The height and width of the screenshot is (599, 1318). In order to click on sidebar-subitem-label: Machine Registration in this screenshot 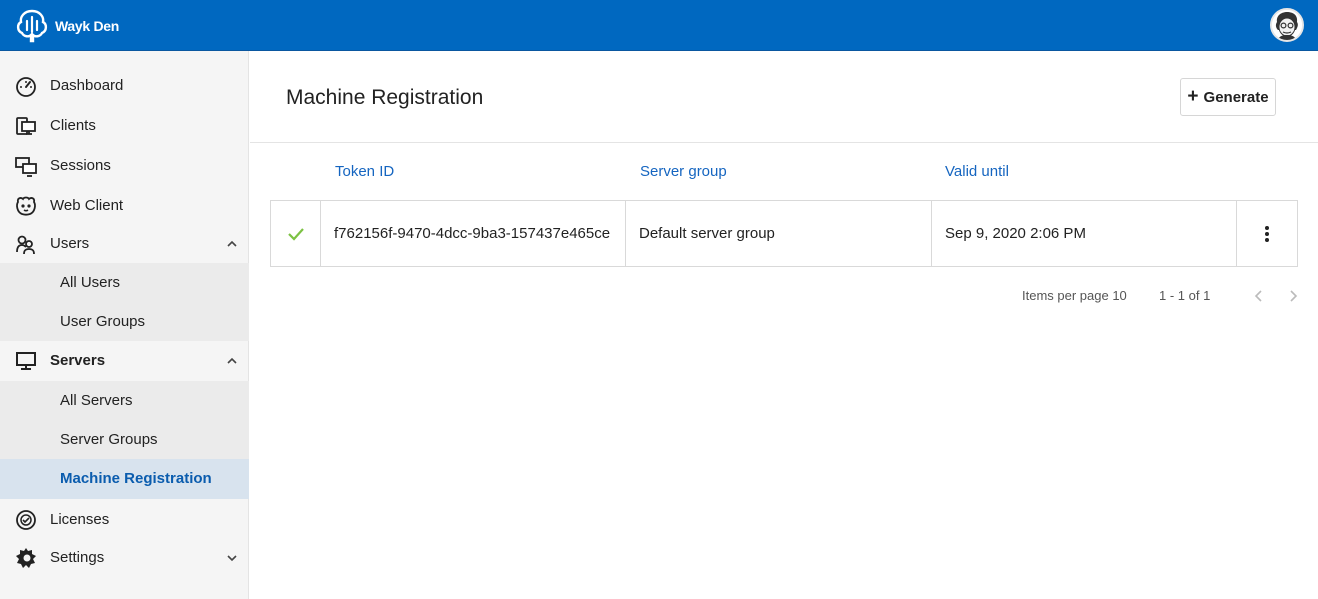, I will do `click(136, 478)`.